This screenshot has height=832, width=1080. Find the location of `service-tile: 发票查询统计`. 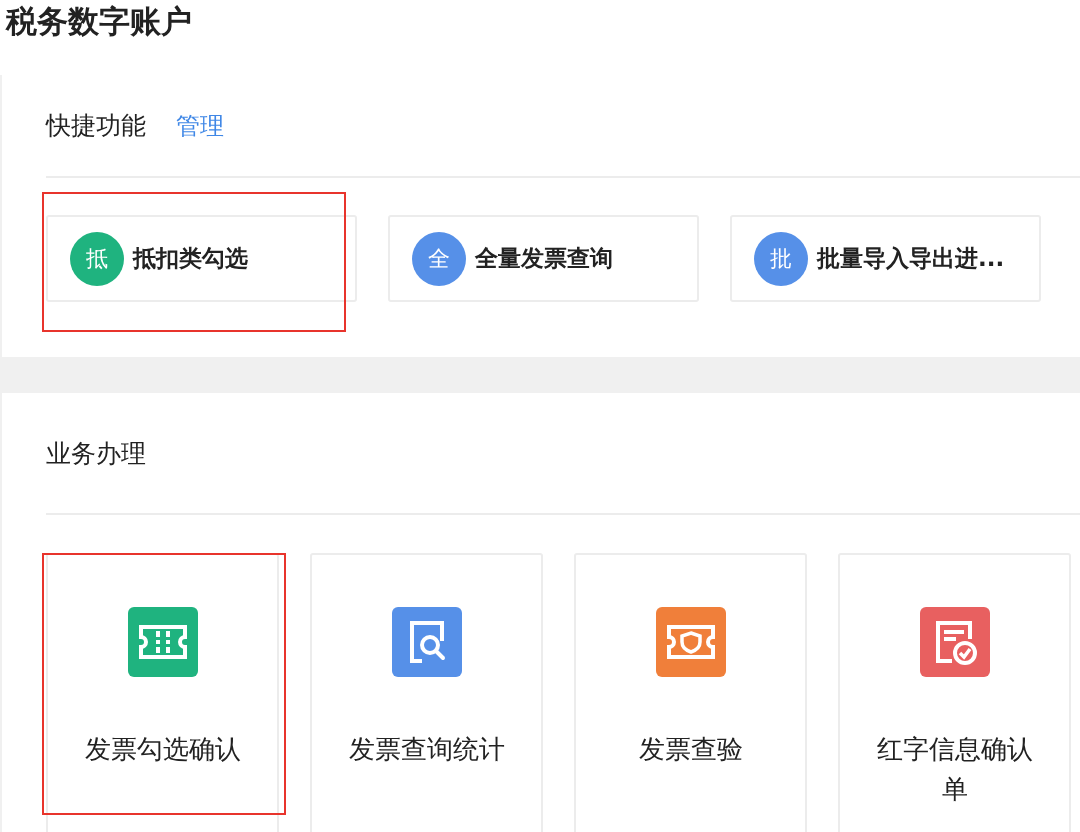

service-tile: 发票查询统计 is located at coordinates (426, 692).